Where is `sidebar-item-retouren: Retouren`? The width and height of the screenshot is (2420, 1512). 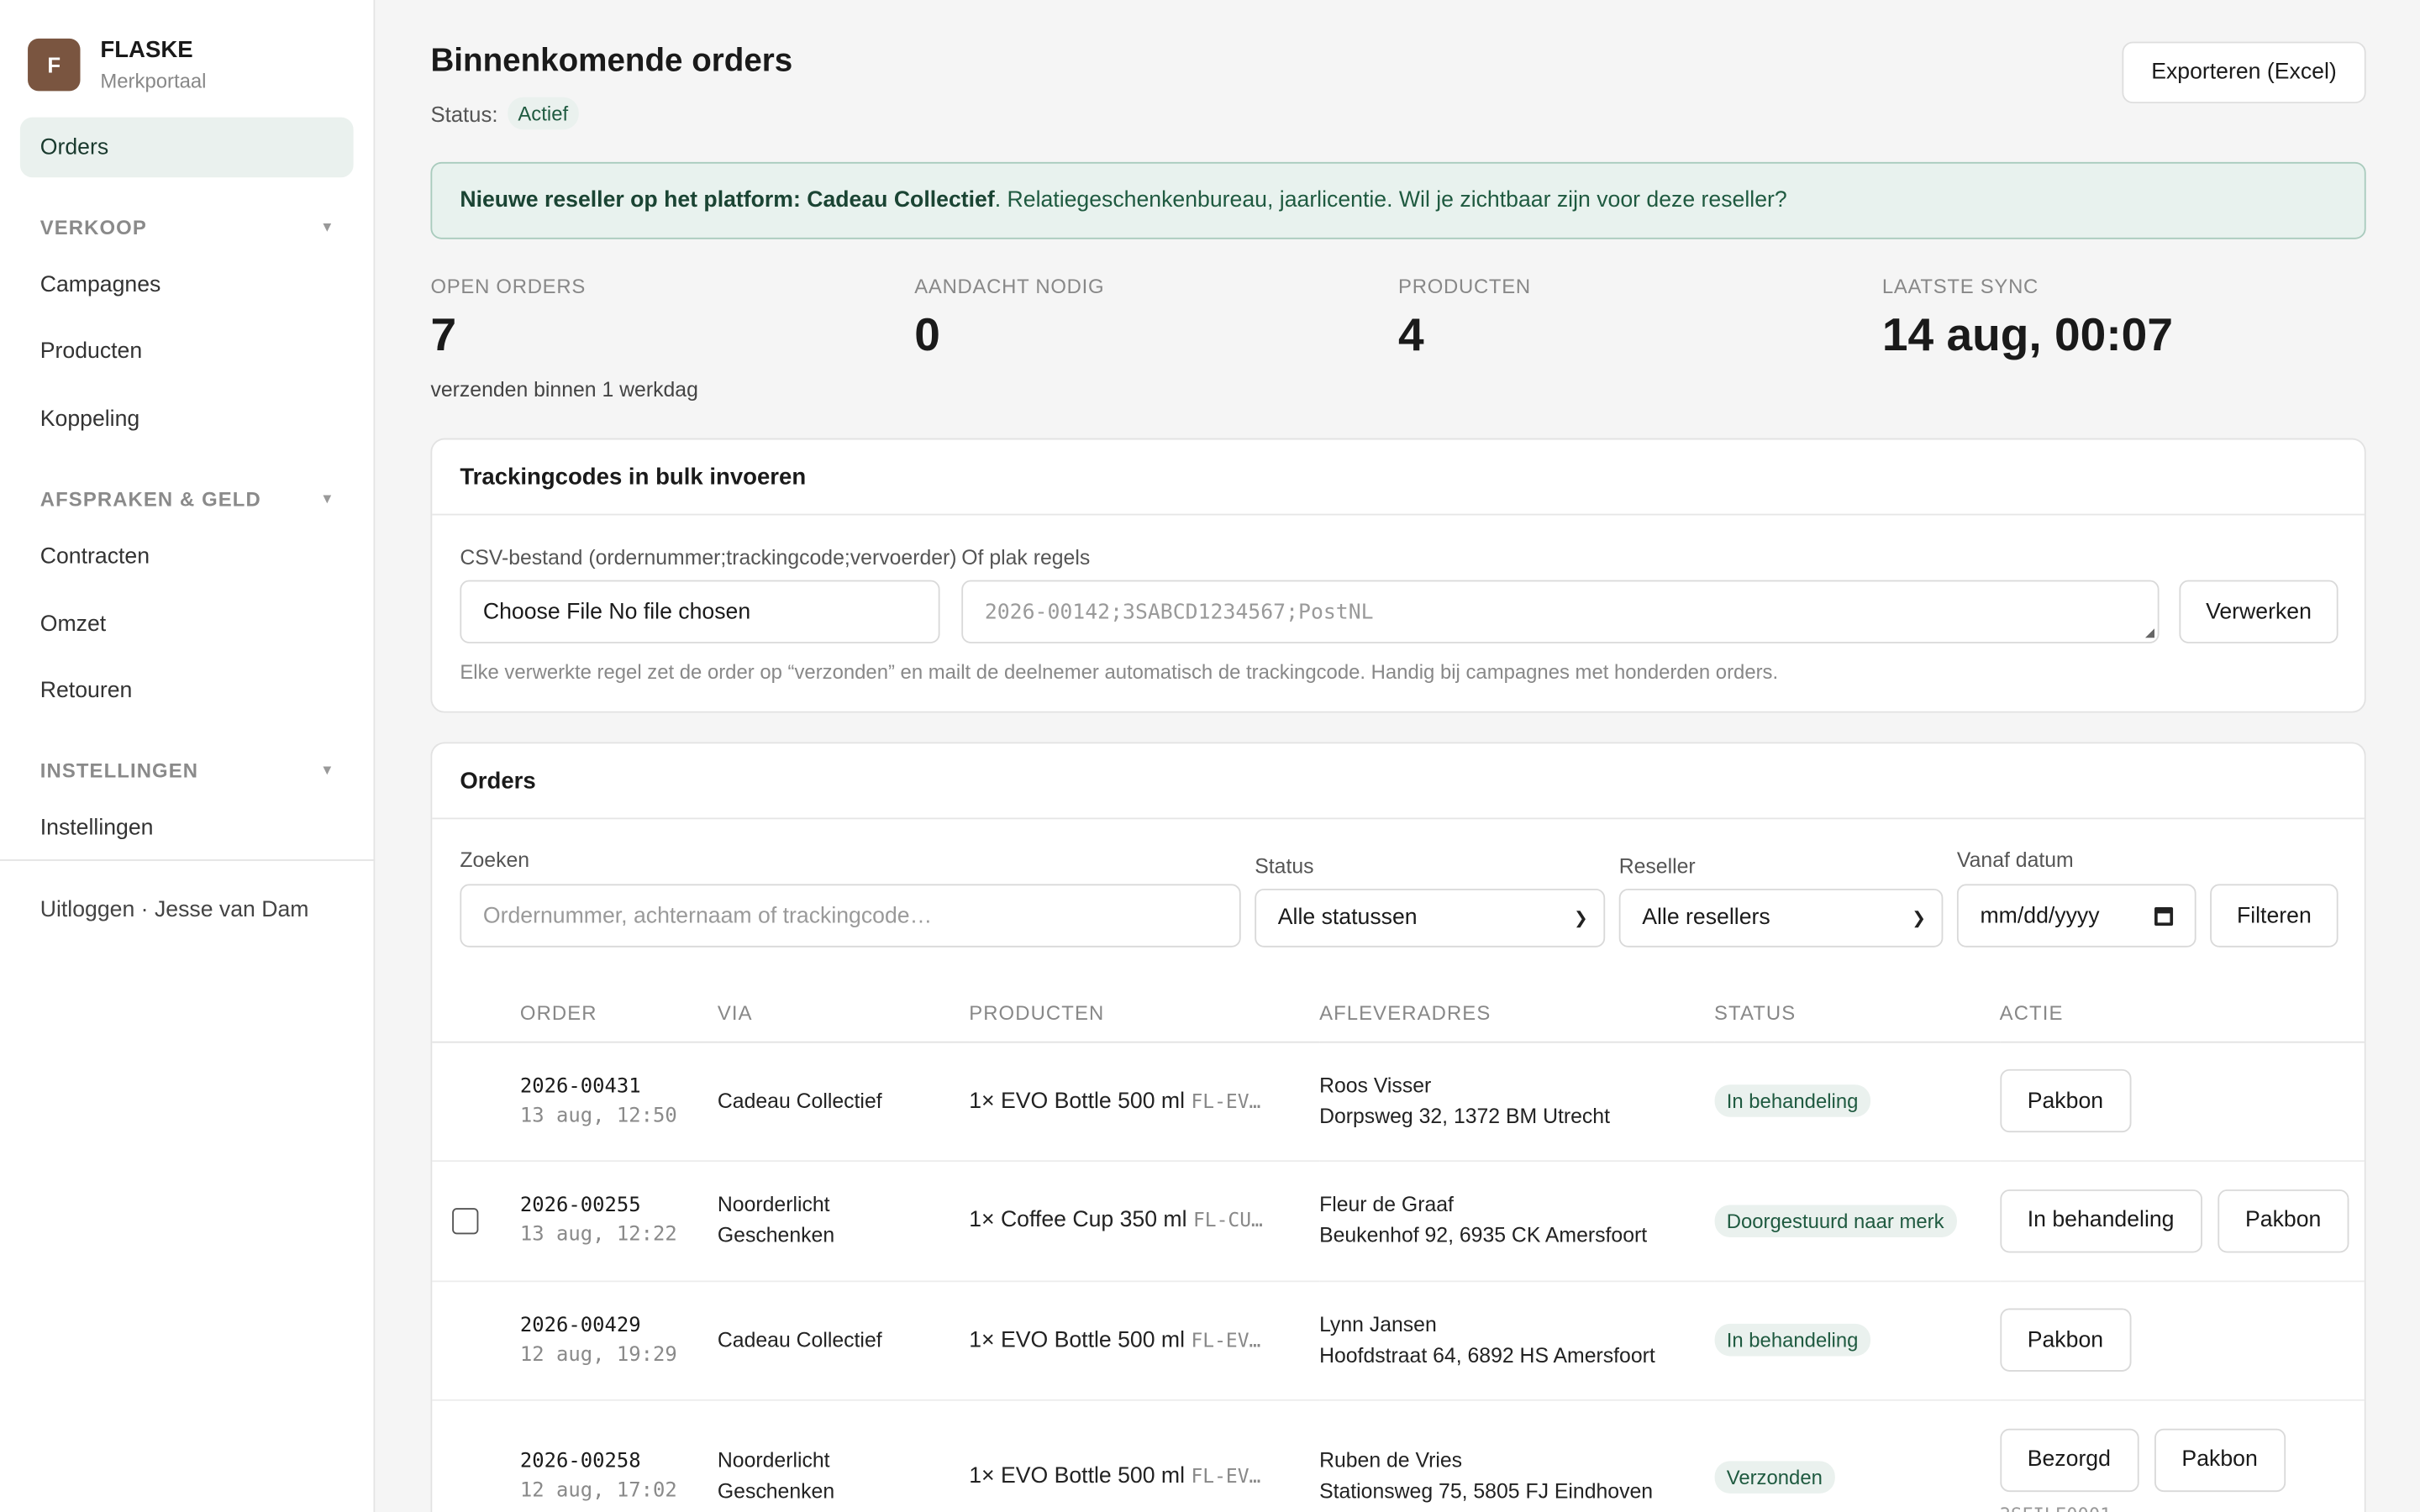 sidebar-item-retouren: Retouren is located at coordinates (86, 690).